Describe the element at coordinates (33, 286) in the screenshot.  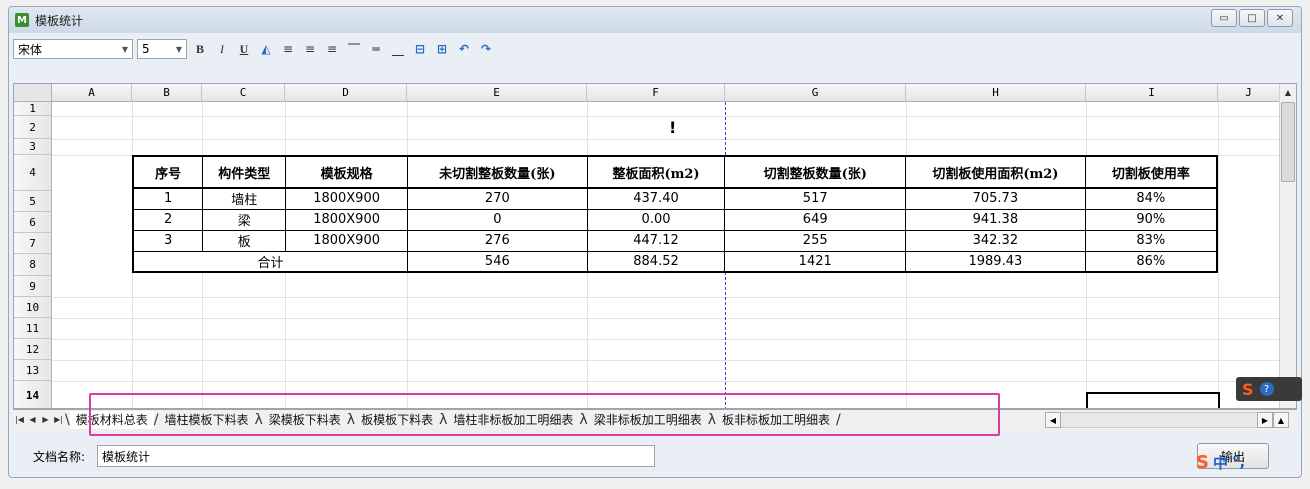
I see `row-header-9: 9` at that location.